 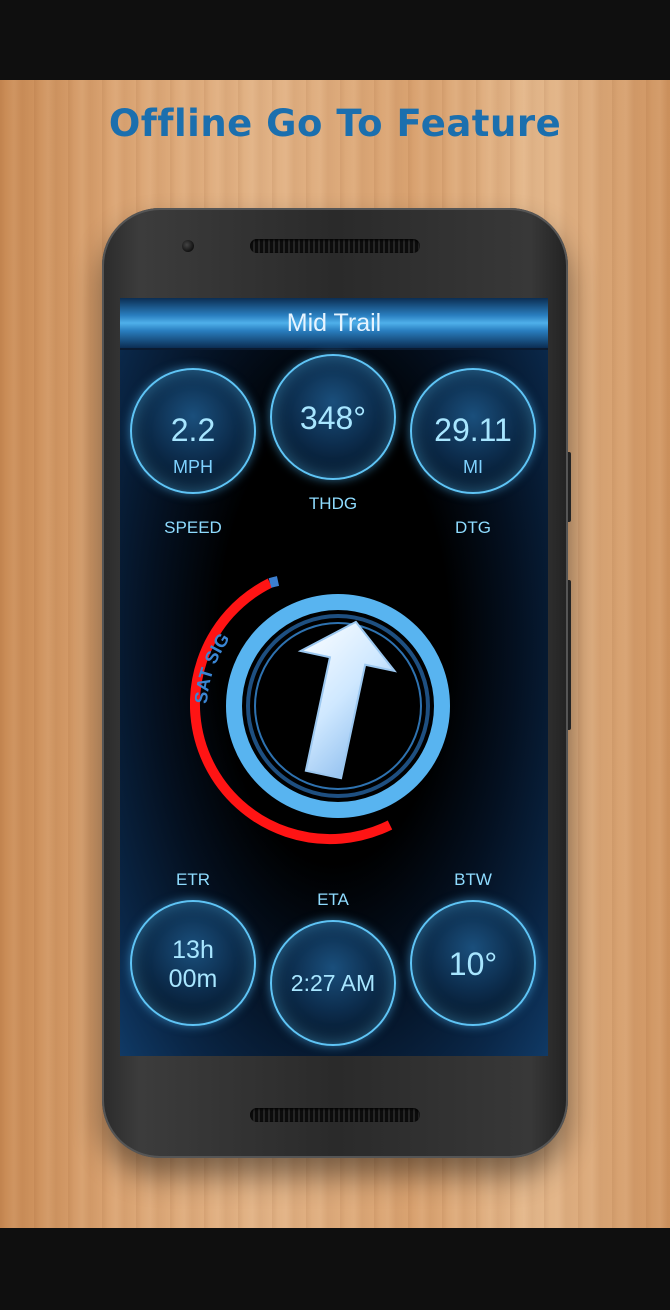 What do you see at coordinates (335, 123) in the screenshot?
I see `promo-headline: Offline Go To Feature` at bounding box center [335, 123].